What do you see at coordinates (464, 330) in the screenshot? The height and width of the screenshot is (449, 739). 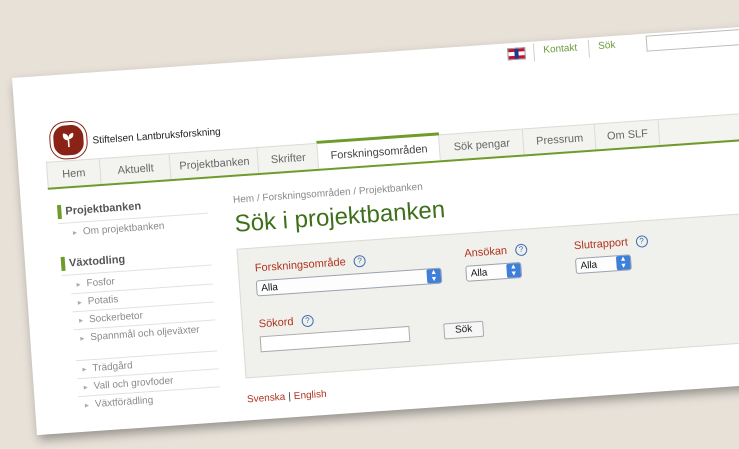 I see `search-button: Sök` at bounding box center [464, 330].